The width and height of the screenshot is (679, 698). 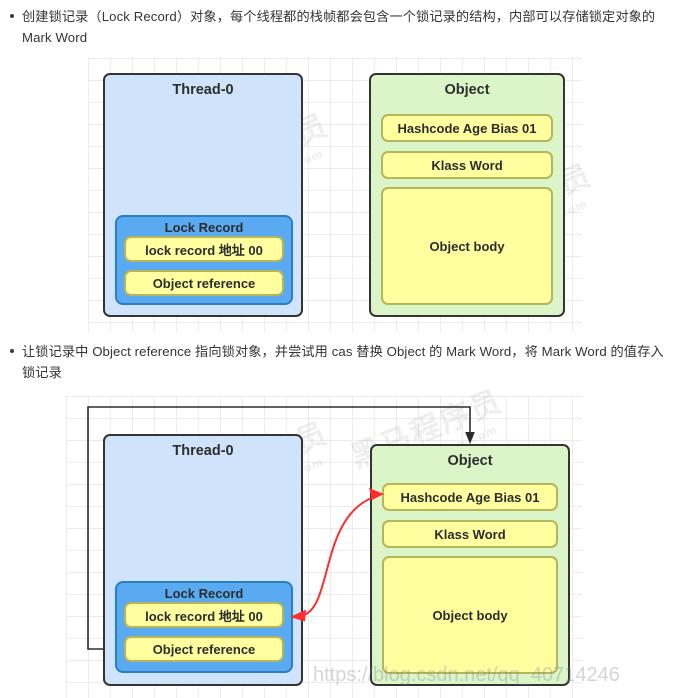 I want to click on object-markword-label-2: Hashcode Age Bias 01, so click(x=470, y=497).